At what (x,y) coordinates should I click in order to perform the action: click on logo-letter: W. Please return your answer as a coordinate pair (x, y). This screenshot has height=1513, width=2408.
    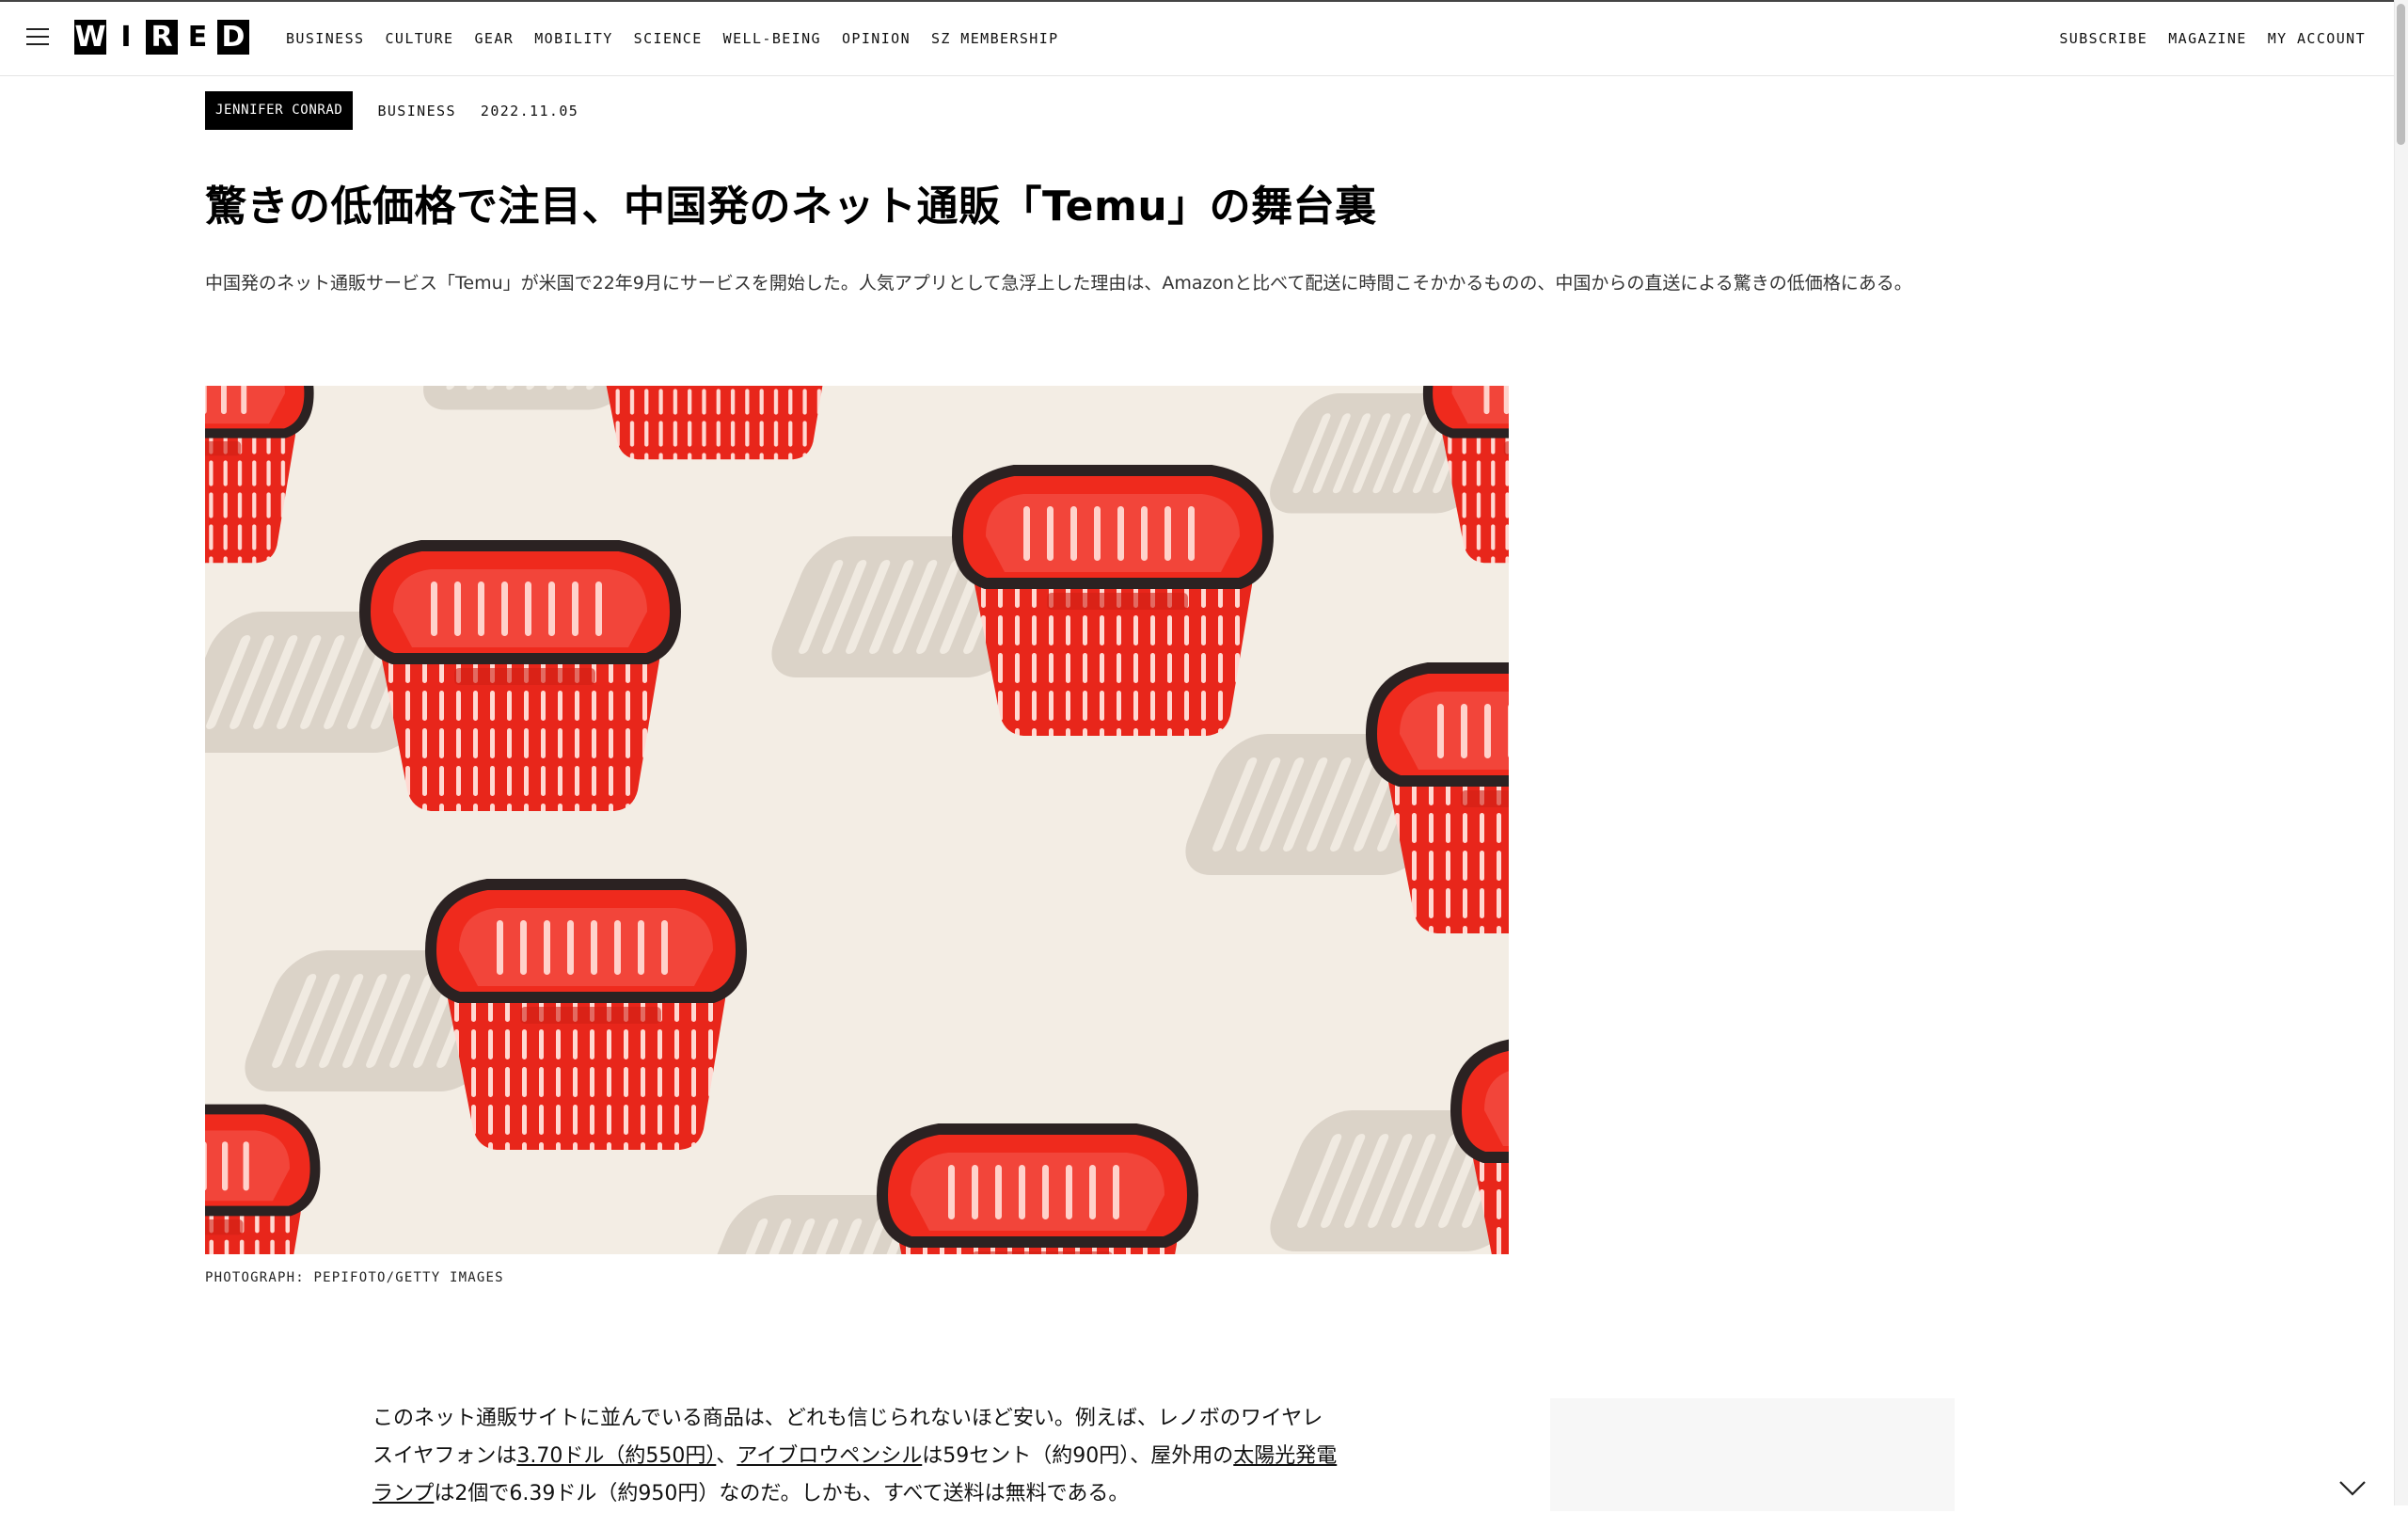
    Looking at the image, I should click on (90, 37).